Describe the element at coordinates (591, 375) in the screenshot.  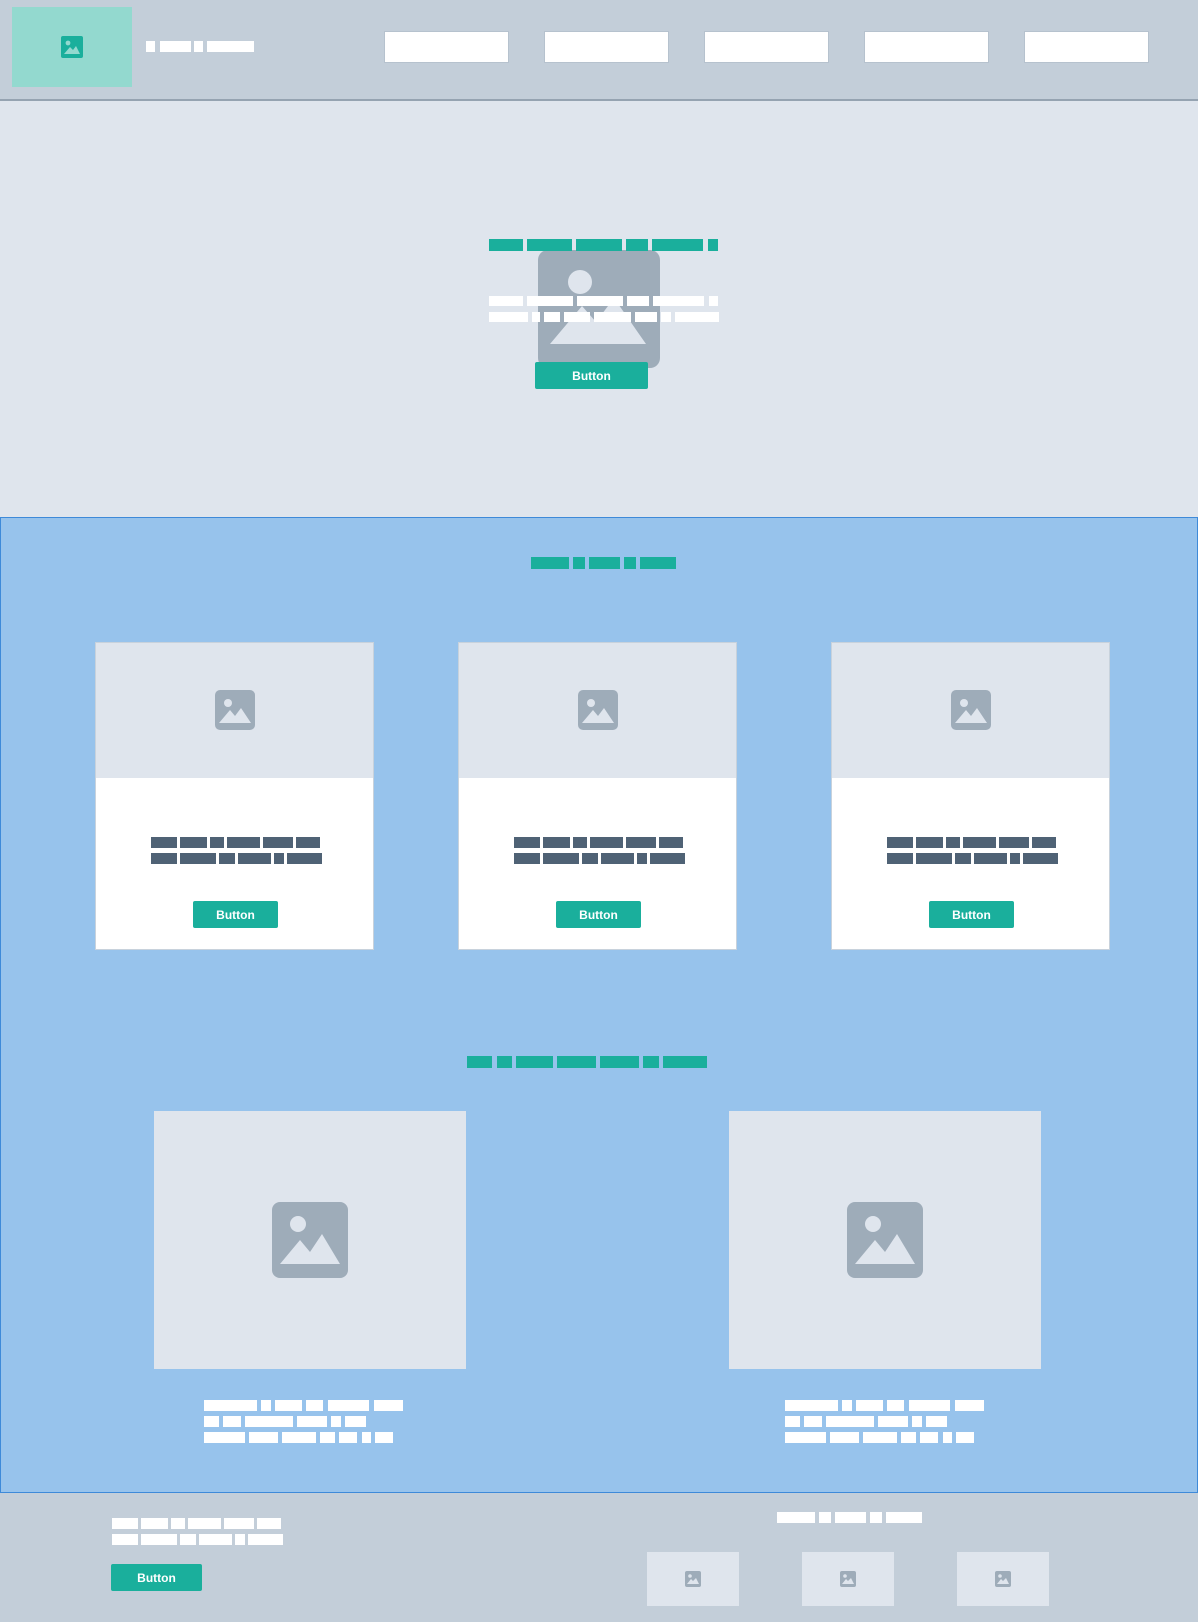
I see `hero-cta-button: Button` at that location.